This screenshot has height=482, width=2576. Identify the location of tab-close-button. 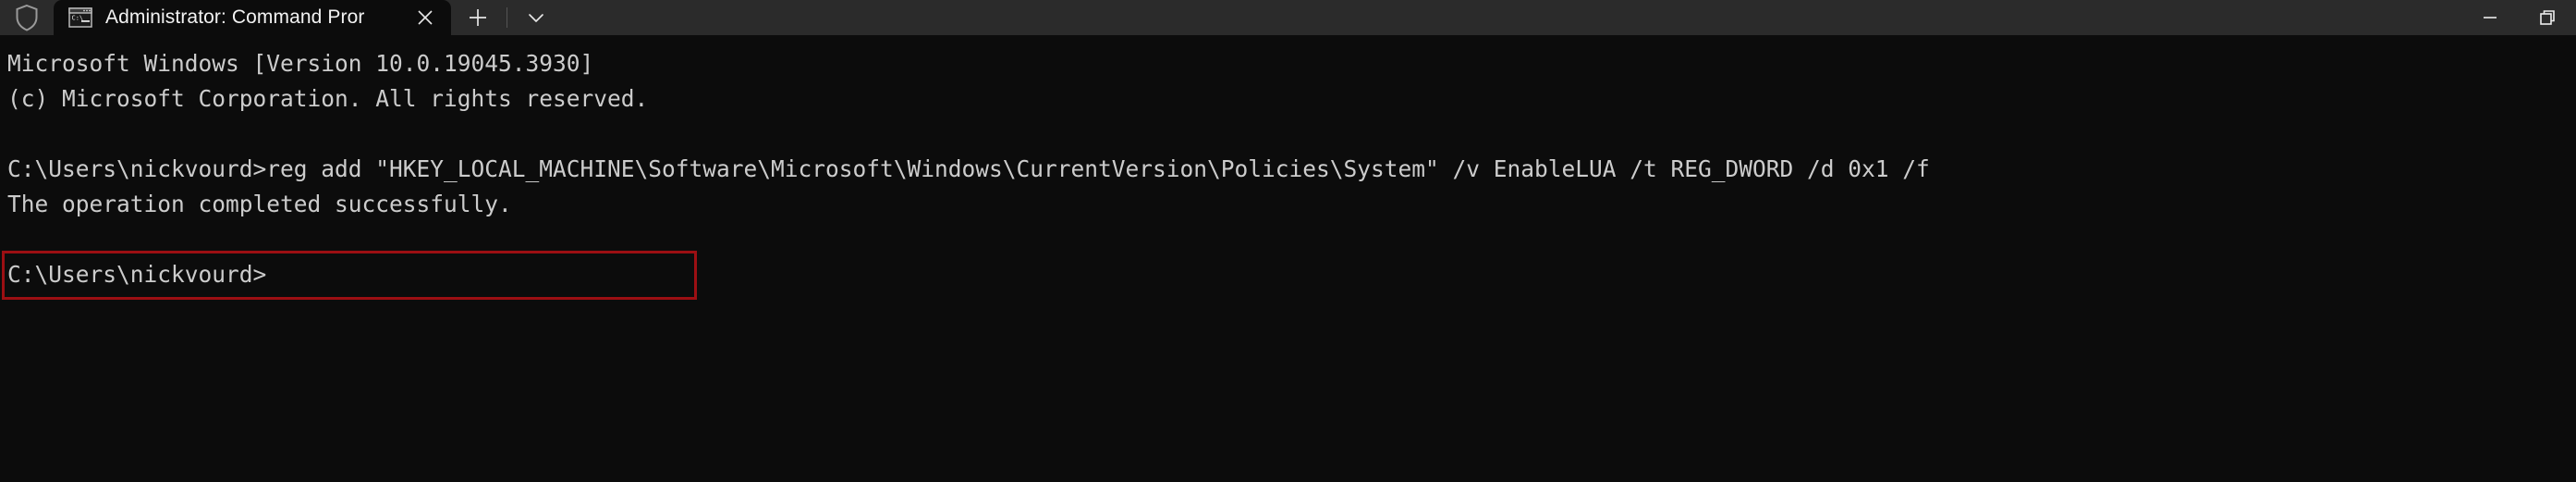
(425, 17).